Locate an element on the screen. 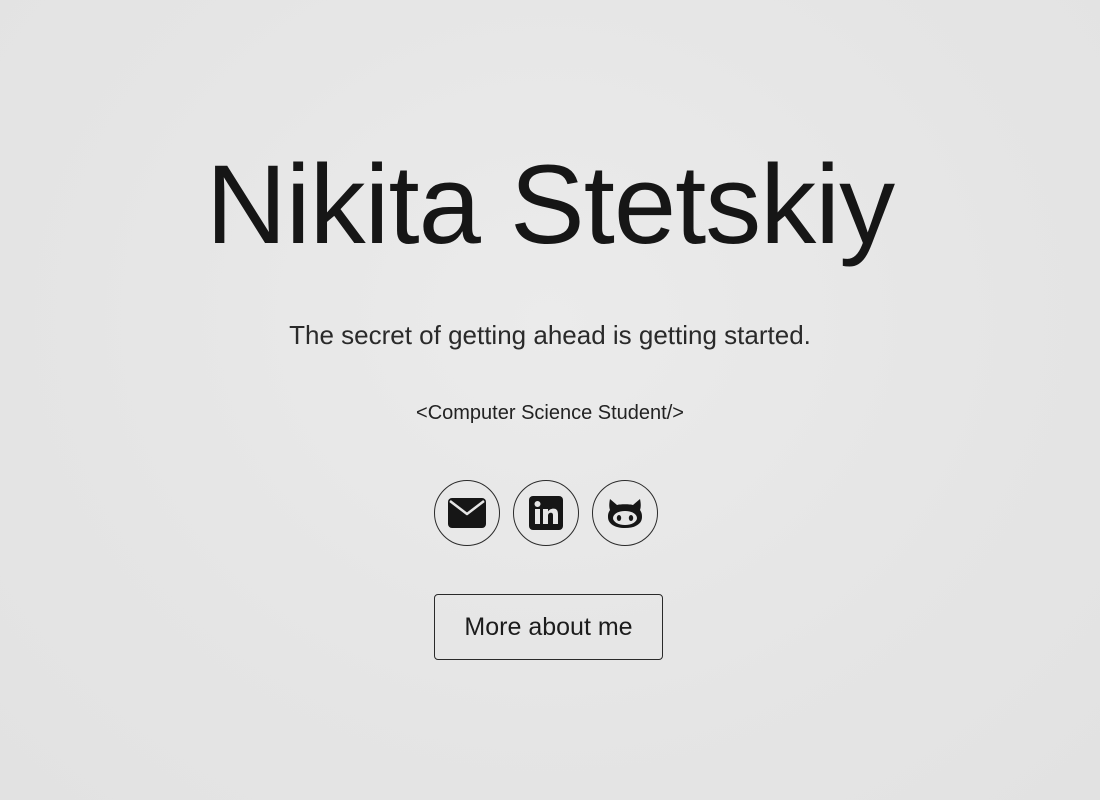  page-title: Nikita Stetskiy is located at coordinates (550, 204).